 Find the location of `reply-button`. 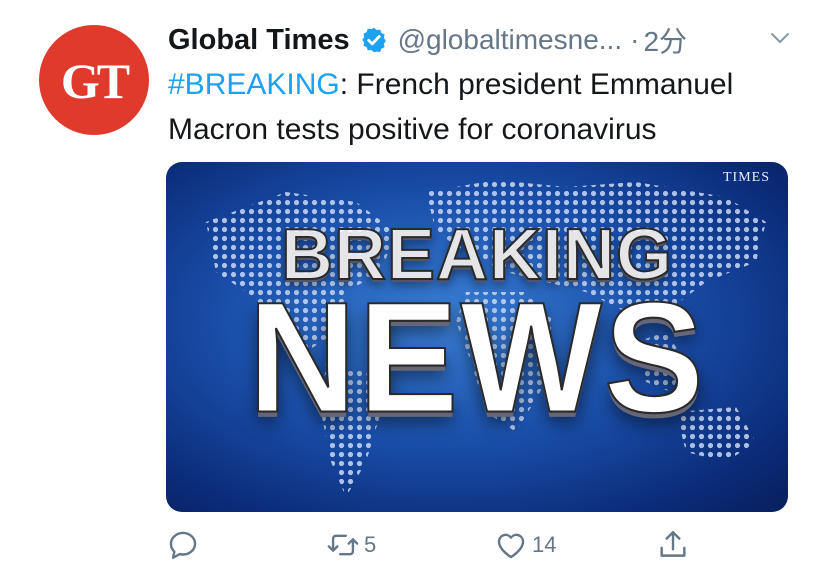

reply-button is located at coordinates (185, 545).